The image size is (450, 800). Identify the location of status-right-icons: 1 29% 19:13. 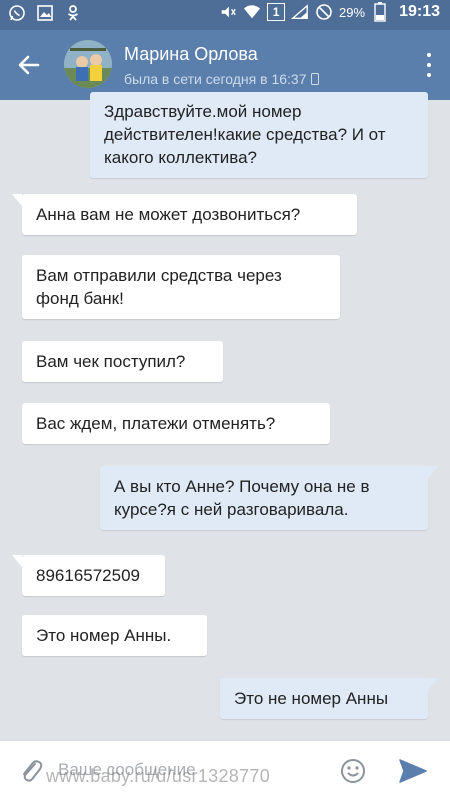
(329, 12).